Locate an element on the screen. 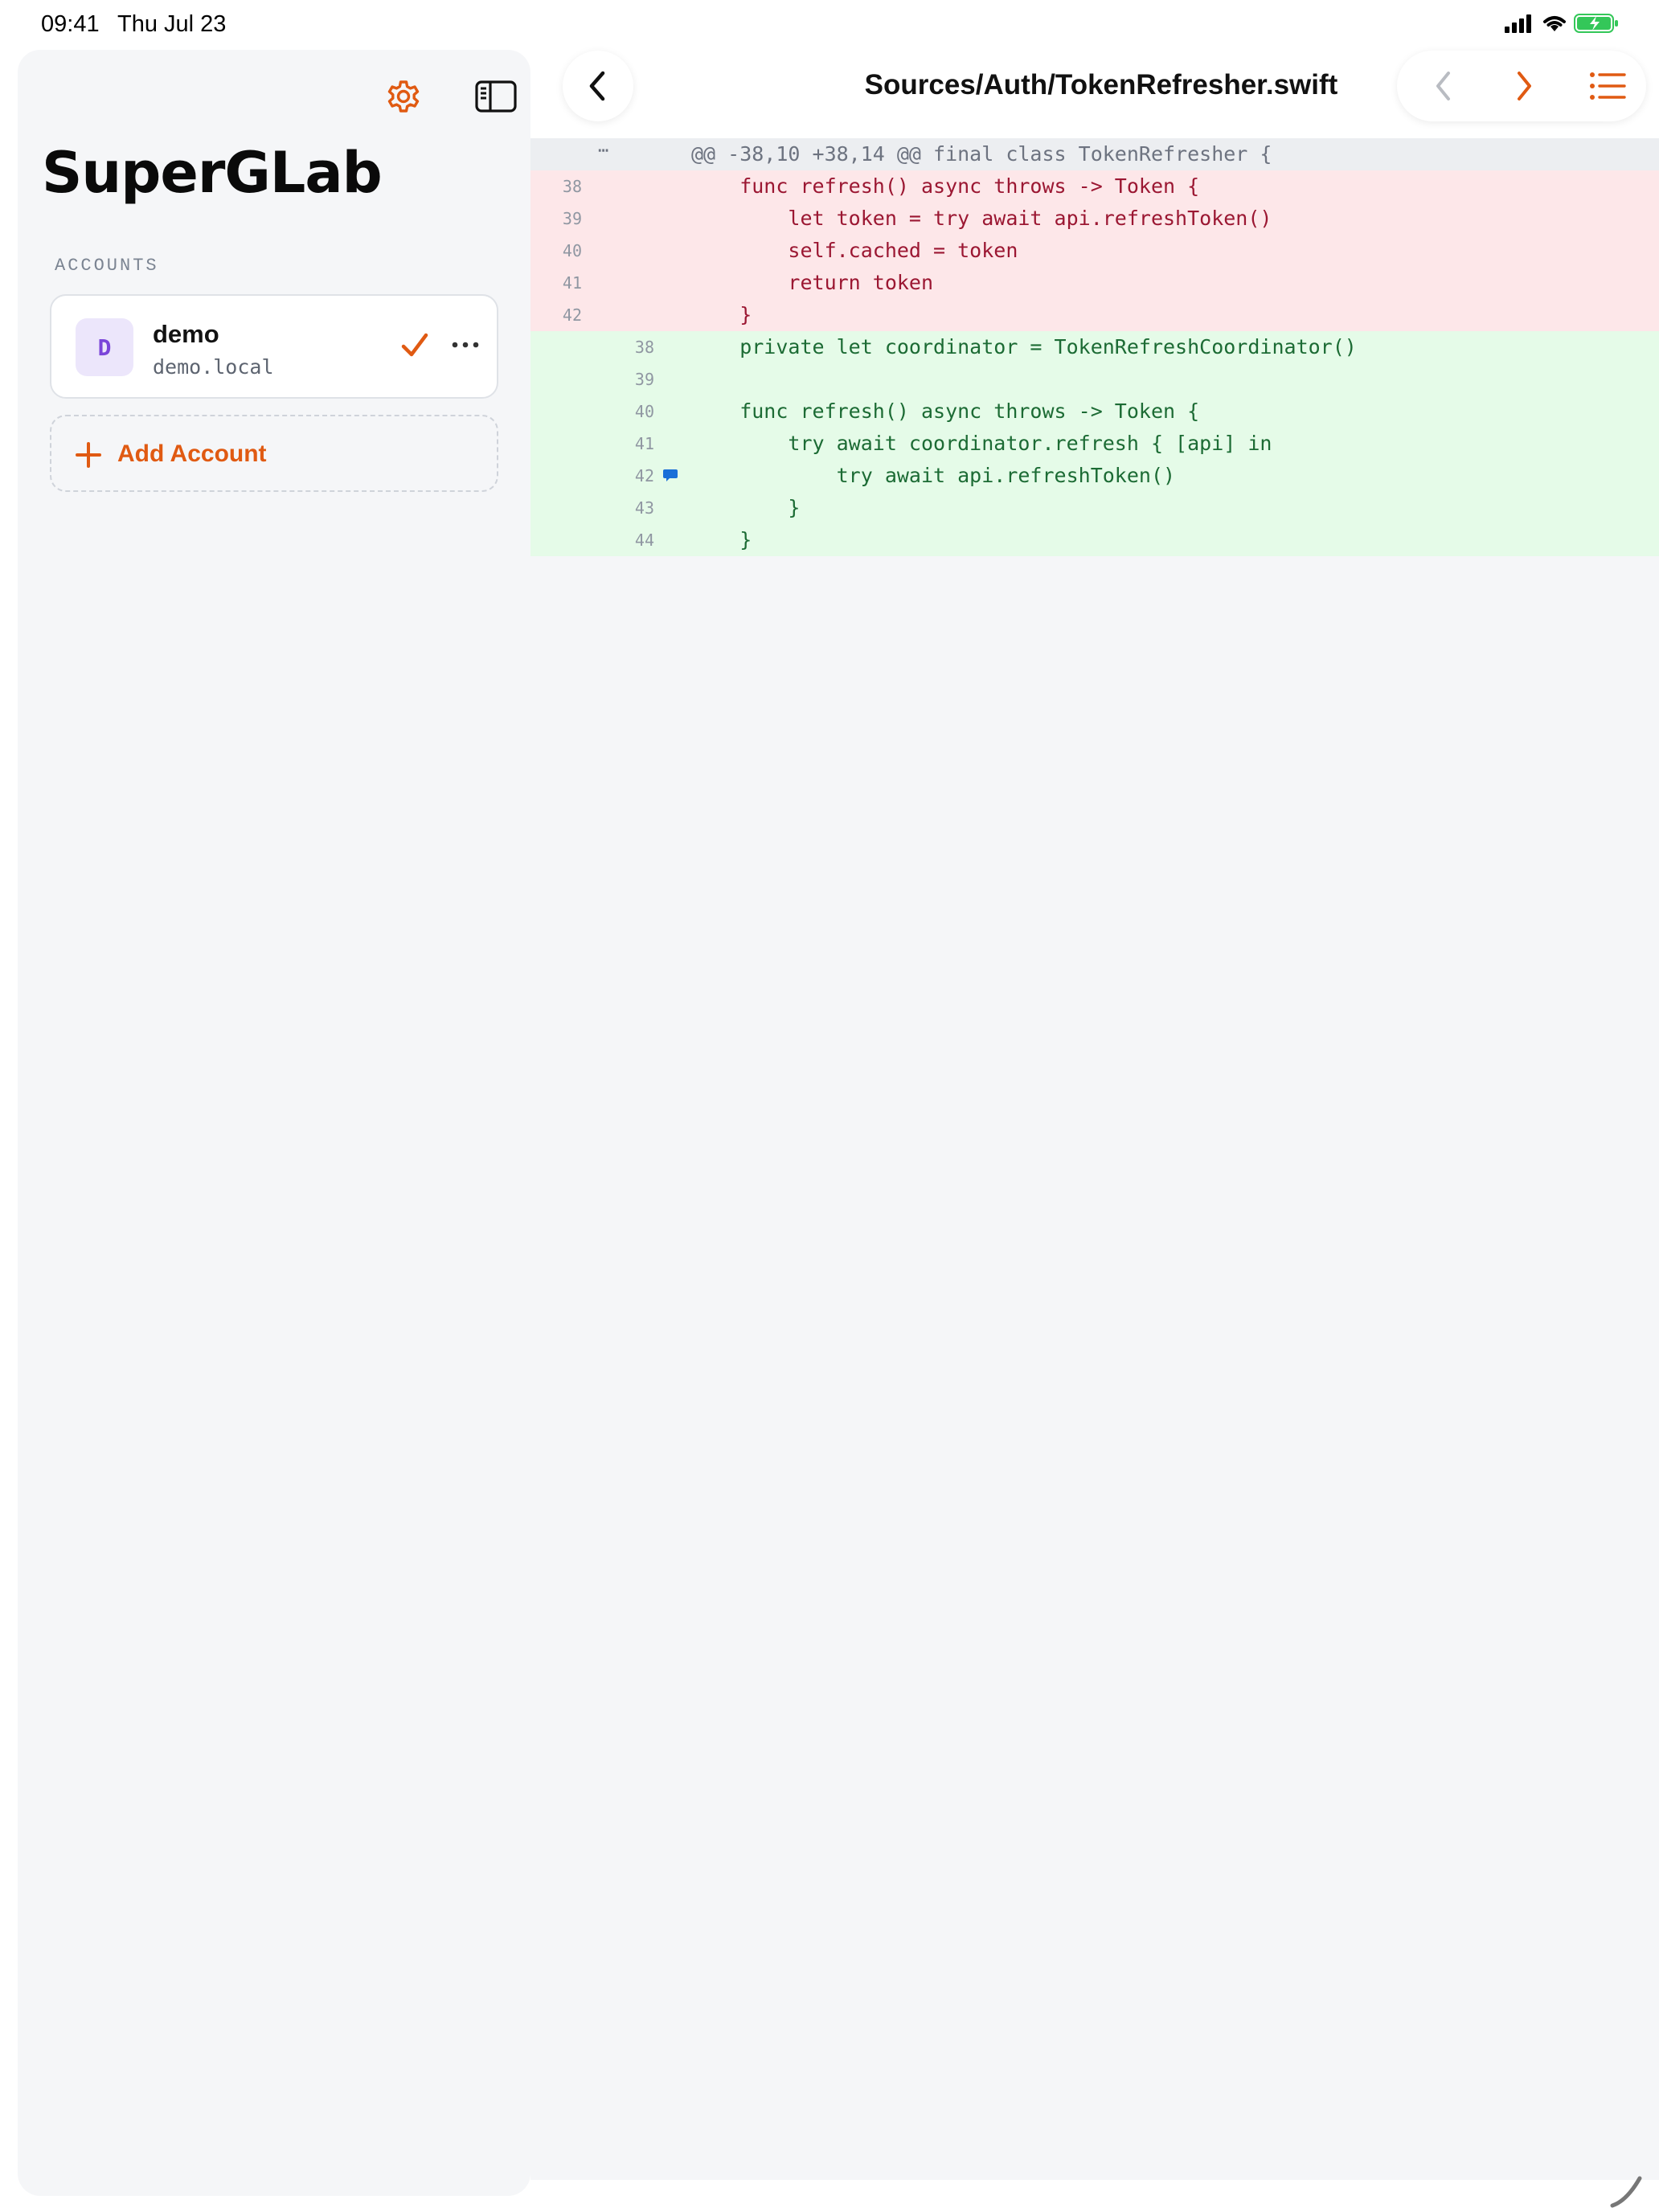 This screenshot has width=1659, height=2212. account-avatar: D is located at coordinates (104, 347).